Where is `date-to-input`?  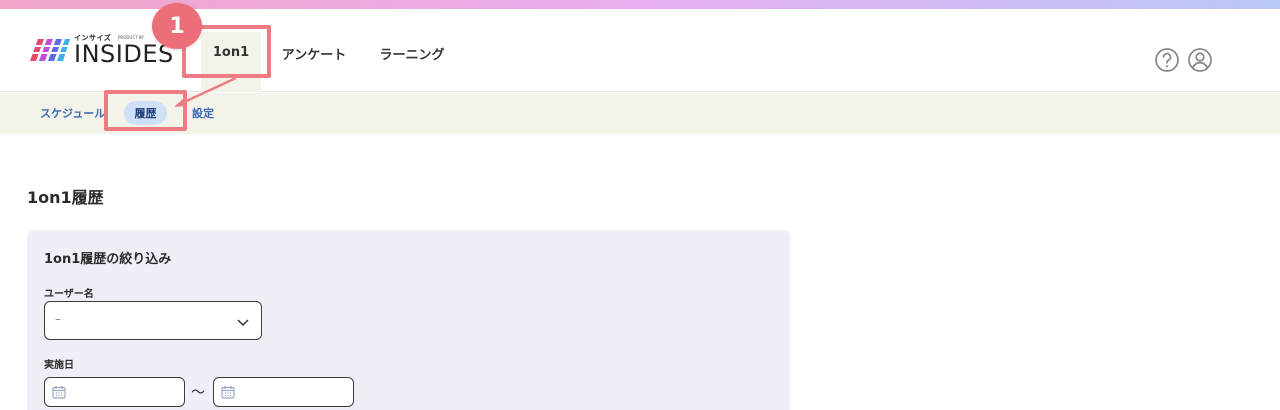 date-to-input is located at coordinates (283, 392).